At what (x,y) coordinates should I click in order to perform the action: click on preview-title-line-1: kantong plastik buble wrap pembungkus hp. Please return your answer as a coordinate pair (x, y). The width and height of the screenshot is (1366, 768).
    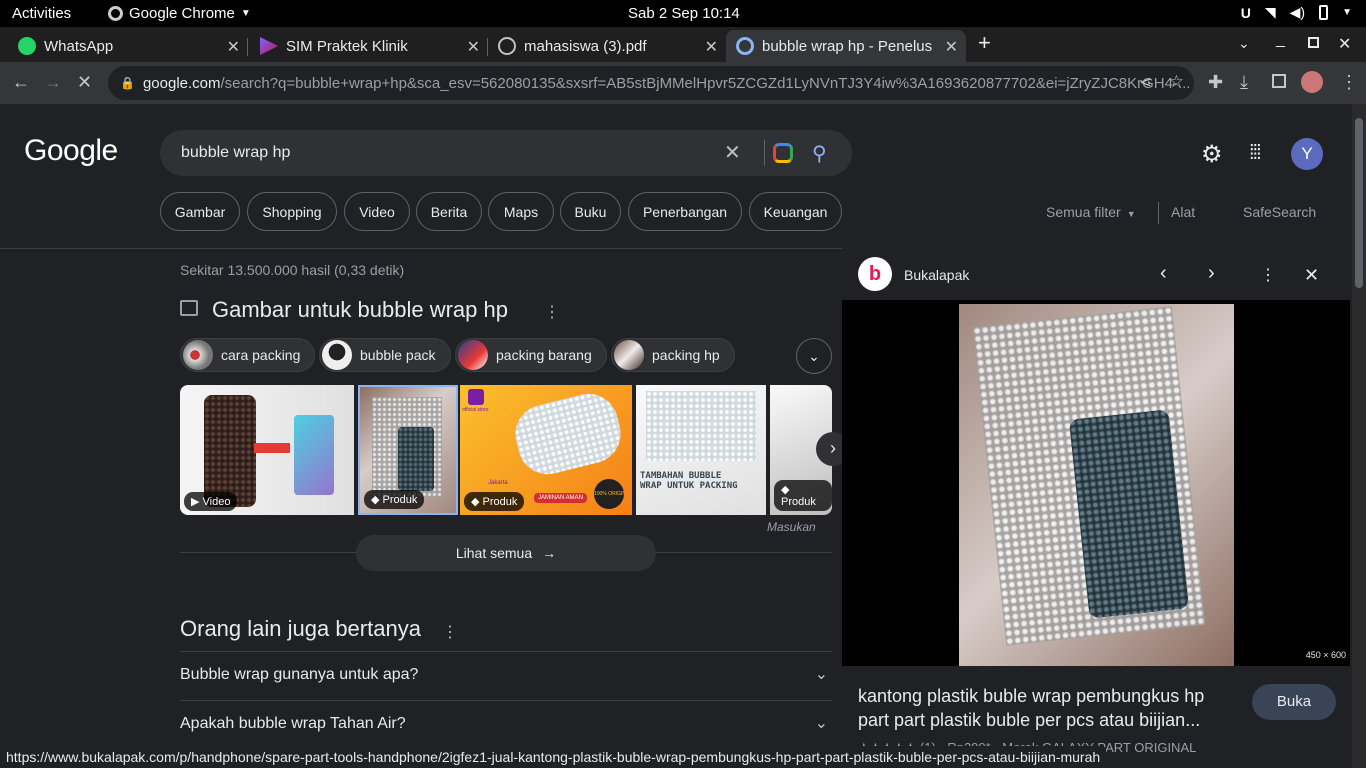
    Looking at the image, I should click on (1031, 696).